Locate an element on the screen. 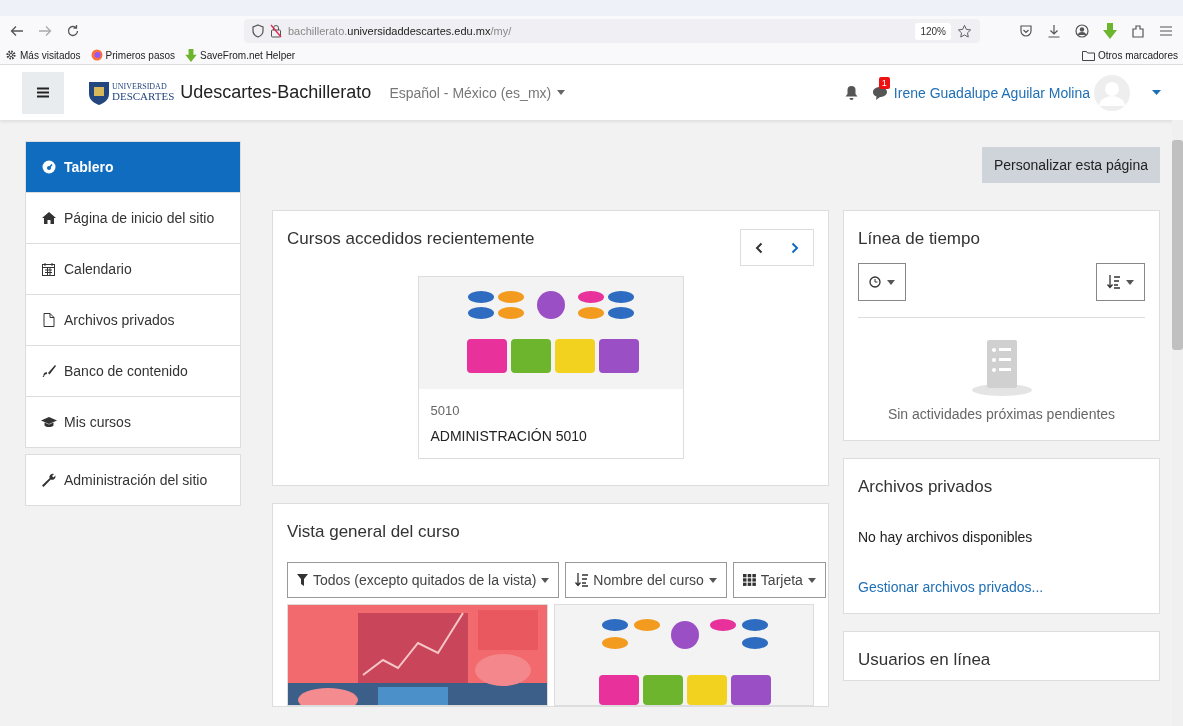  chevron-right-icon is located at coordinates (795, 247).